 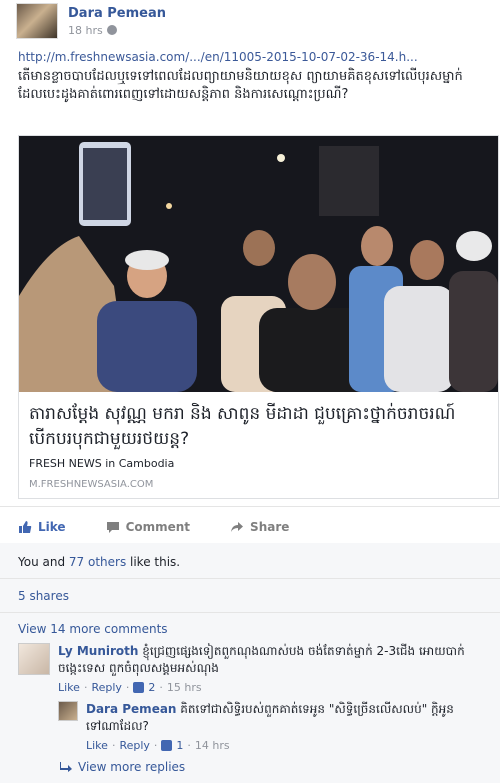 What do you see at coordinates (117, 21) in the screenshot?
I see `author-info: Dara Pemean 18 hrs` at bounding box center [117, 21].